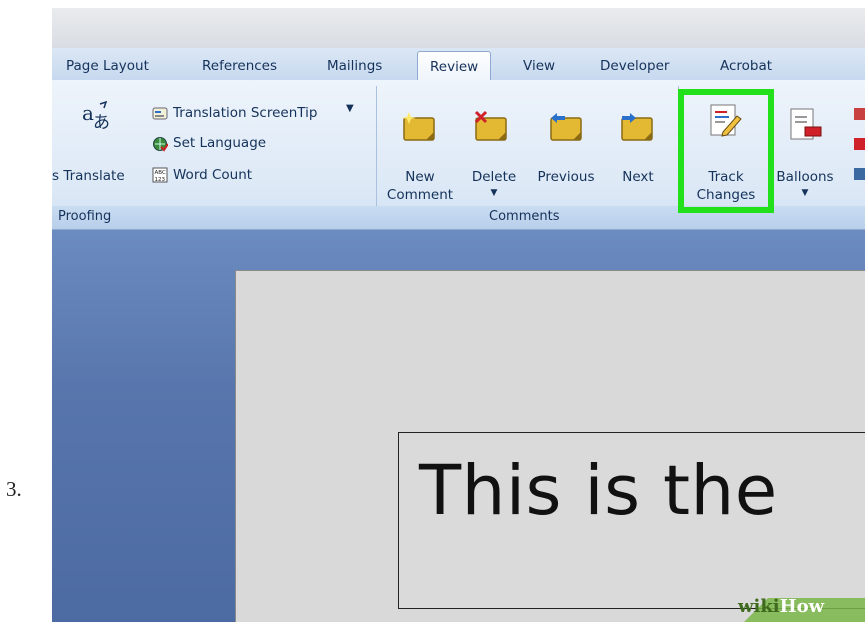 Image resolution: width=865 pixels, height=622 pixels. What do you see at coordinates (458, 28) in the screenshot?
I see `title-bar` at bounding box center [458, 28].